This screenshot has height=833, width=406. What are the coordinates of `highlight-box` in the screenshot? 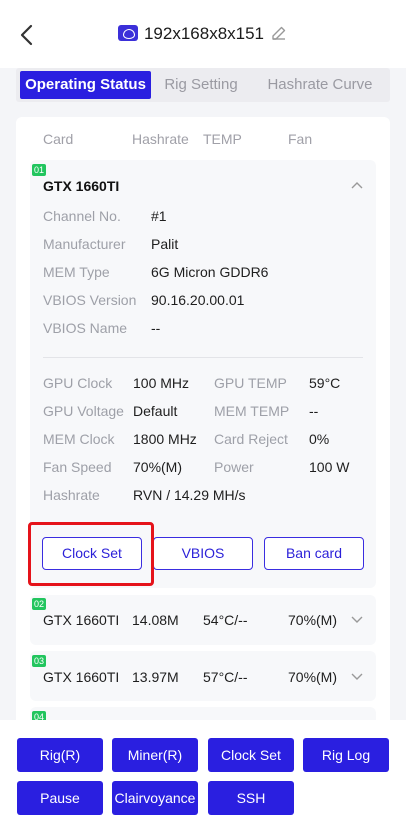 It's located at (91, 554).